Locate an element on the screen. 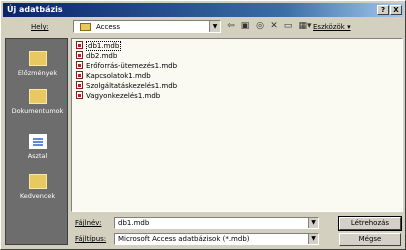 The height and width of the screenshot is (250, 406). list-item: Erőforrás-ütemezés1.mdb is located at coordinates (126, 66).